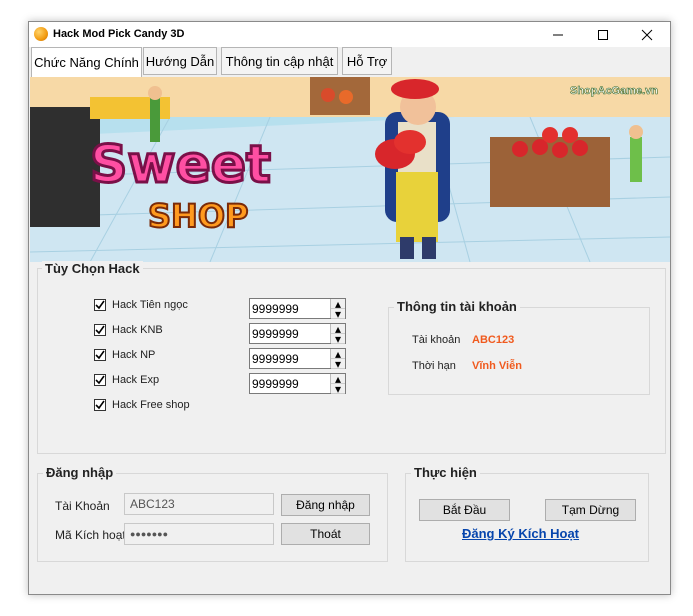 The height and width of the screenshot is (616, 693). What do you see at coordinates (137, 330) in the screenshot?
I see `checkbox-label: Hack KNB` at bounding box center [137, 330].